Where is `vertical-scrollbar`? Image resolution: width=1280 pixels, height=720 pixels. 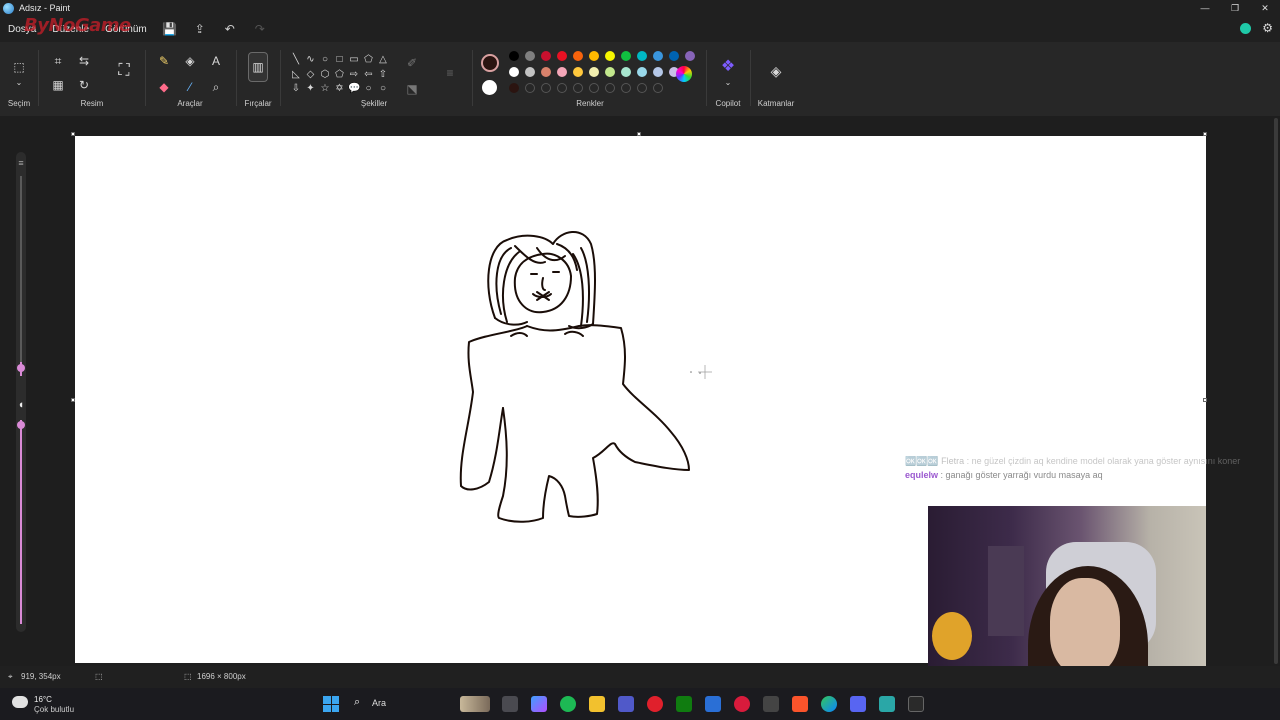
vertical-scrollbar is located at coordinates (1276, 391).